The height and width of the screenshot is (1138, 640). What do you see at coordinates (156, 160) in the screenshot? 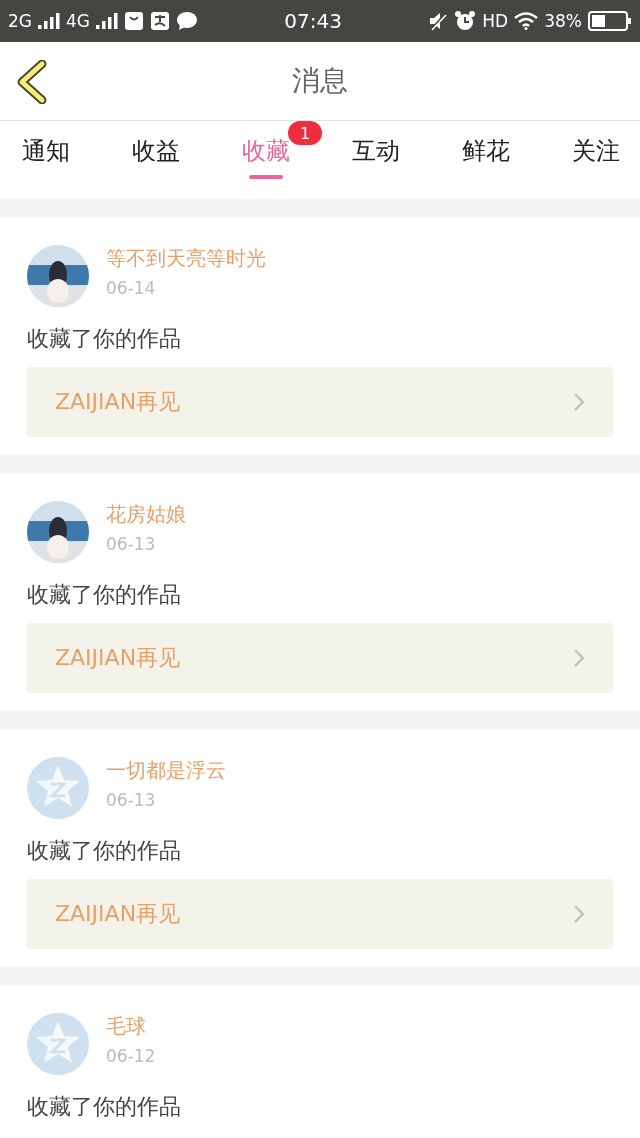
I see `tab: 收益` at bounding box center [156, 160].